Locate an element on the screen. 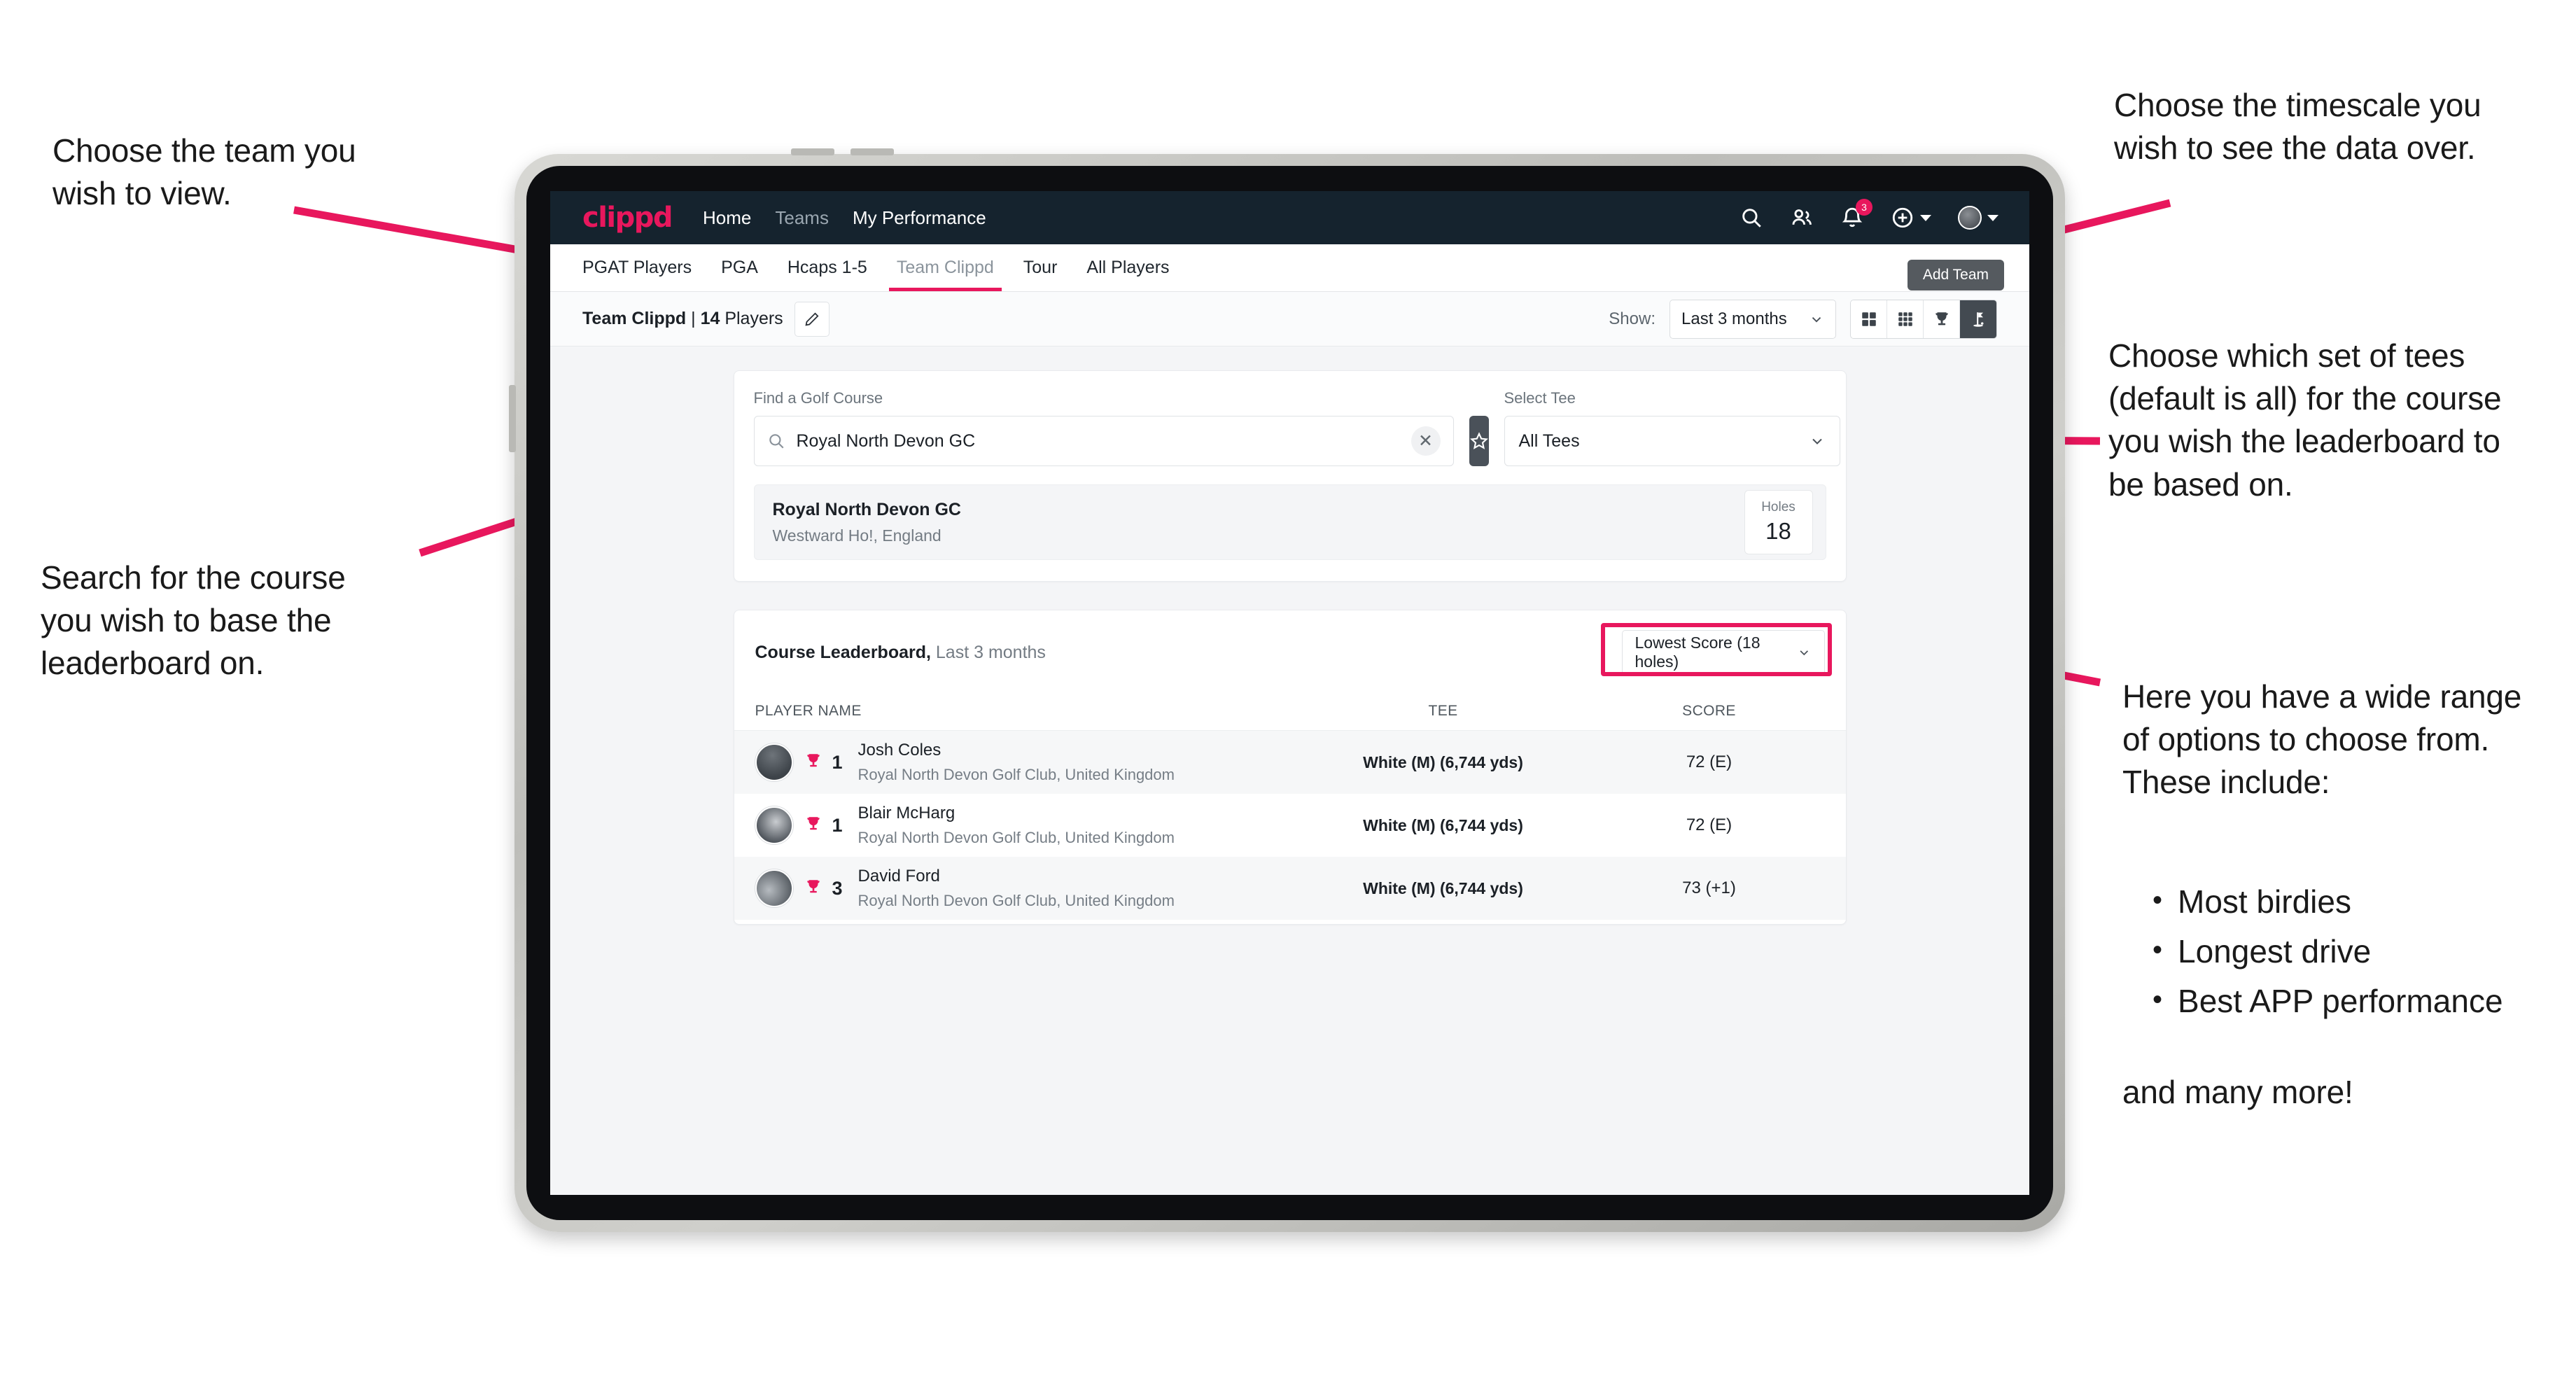  team-name: Team Clippd is located at coordinates (634, 318).